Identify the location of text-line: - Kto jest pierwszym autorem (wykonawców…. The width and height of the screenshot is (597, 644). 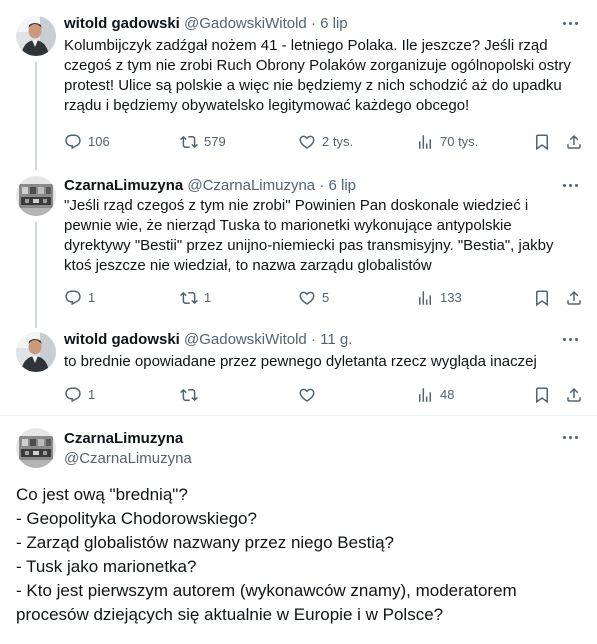
(266, 590).